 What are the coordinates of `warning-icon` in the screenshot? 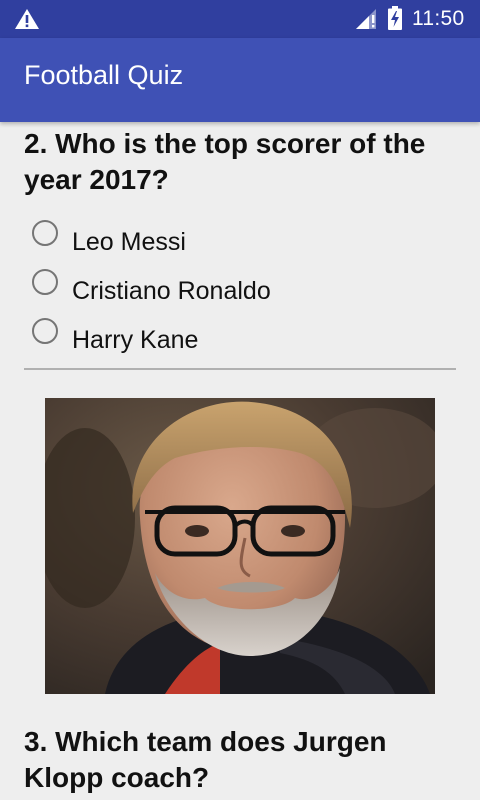 It's located at (27, 19).